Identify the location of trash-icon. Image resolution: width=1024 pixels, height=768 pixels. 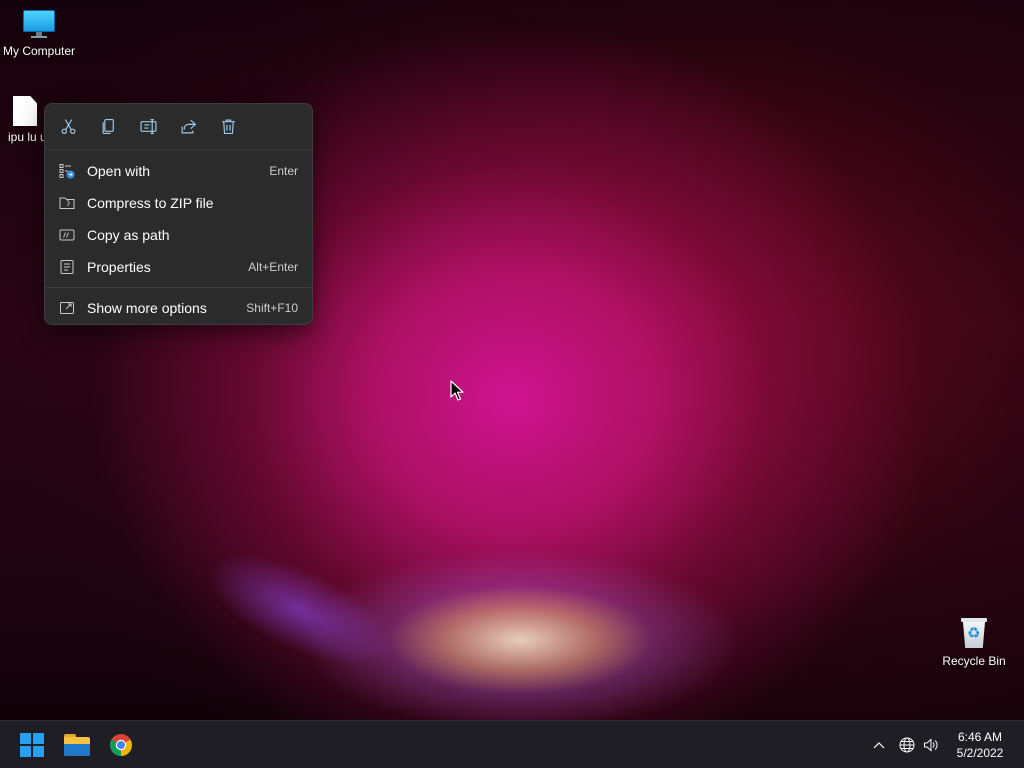
(228, 126).